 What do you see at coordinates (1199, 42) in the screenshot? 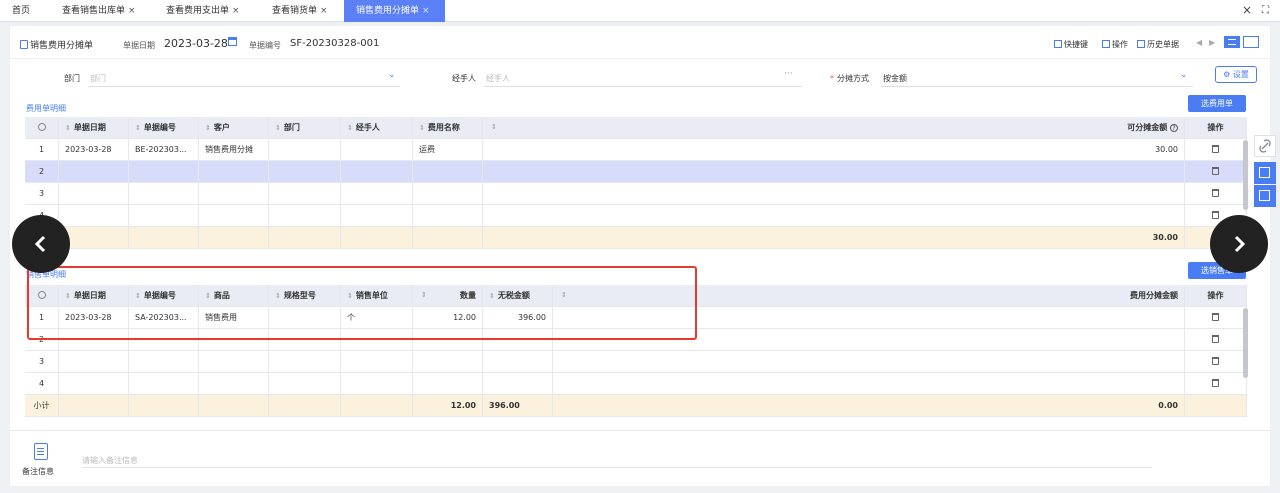
I see `prev-doc-icon: ◀` at bounding box center [1199, 42].